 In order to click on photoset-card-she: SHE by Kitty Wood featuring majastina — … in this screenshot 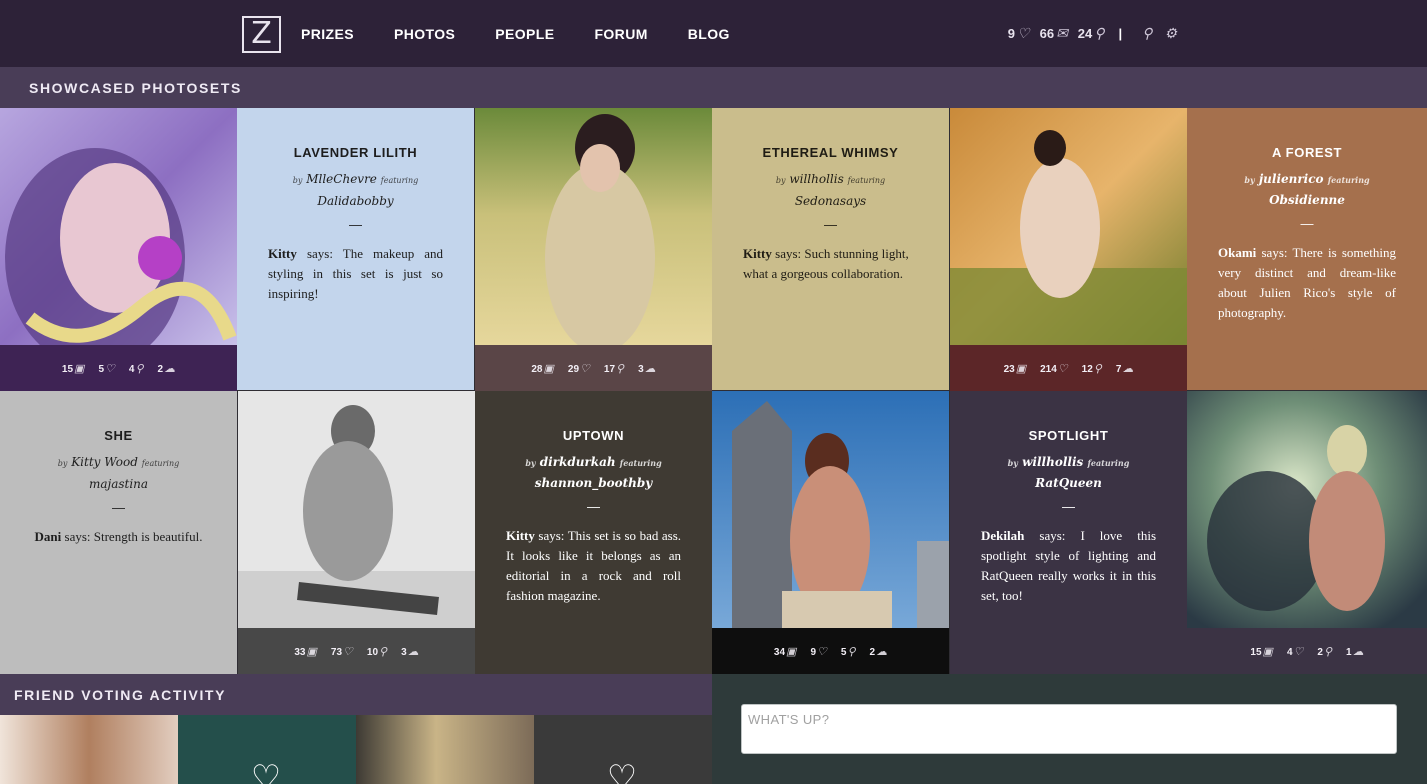, I will do `click(118, 532)`.